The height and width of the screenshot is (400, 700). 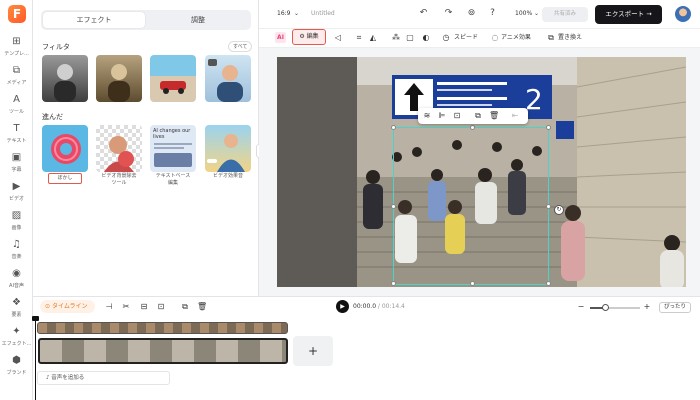 What do you see at coordinates (16, 199) in the screenshot?
I see `rail-item-label: ビデオ` at bounding box center [16, 199].